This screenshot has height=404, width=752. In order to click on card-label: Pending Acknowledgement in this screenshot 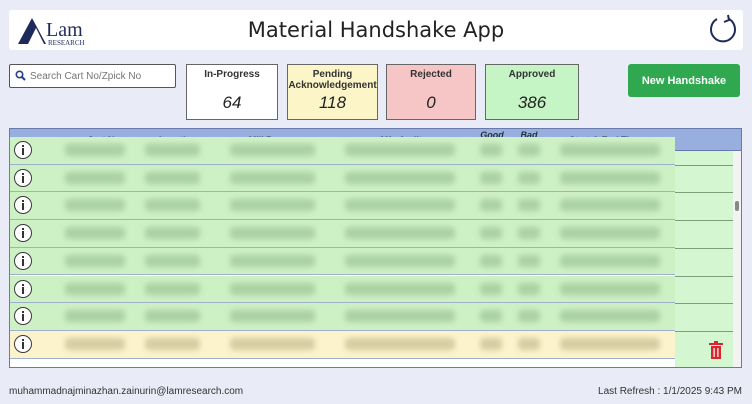, I will do `click(332, 80)`.